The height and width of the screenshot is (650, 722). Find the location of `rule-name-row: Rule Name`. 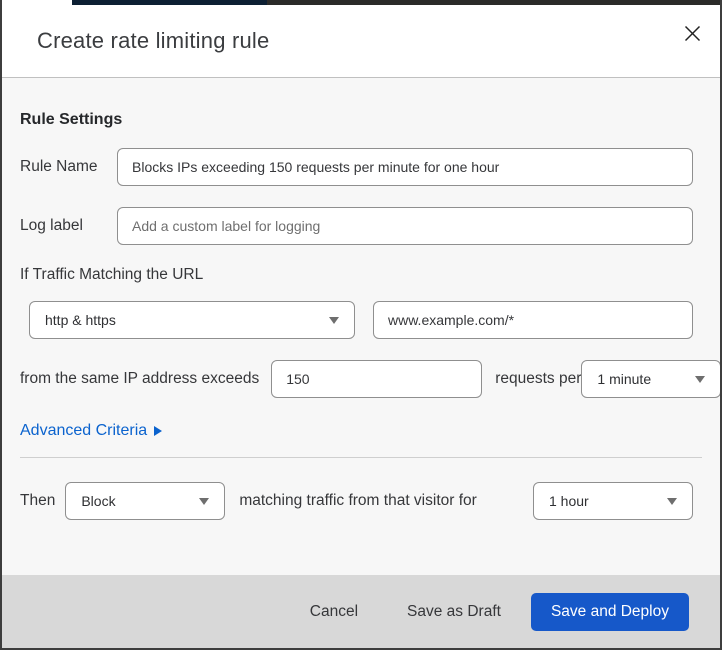

rule-name-row: Rule Name is located at coordinates (361, 167).